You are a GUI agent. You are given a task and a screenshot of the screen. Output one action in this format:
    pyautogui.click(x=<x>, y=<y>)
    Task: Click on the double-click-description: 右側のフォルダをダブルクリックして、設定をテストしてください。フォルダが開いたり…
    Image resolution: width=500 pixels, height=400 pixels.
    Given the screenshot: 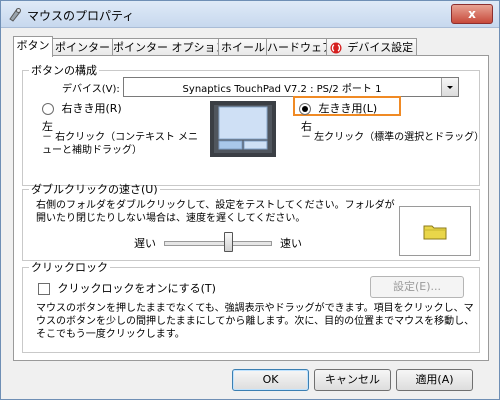 What is the action you would take?
    pyautogui.click(x=215, y=212)
    